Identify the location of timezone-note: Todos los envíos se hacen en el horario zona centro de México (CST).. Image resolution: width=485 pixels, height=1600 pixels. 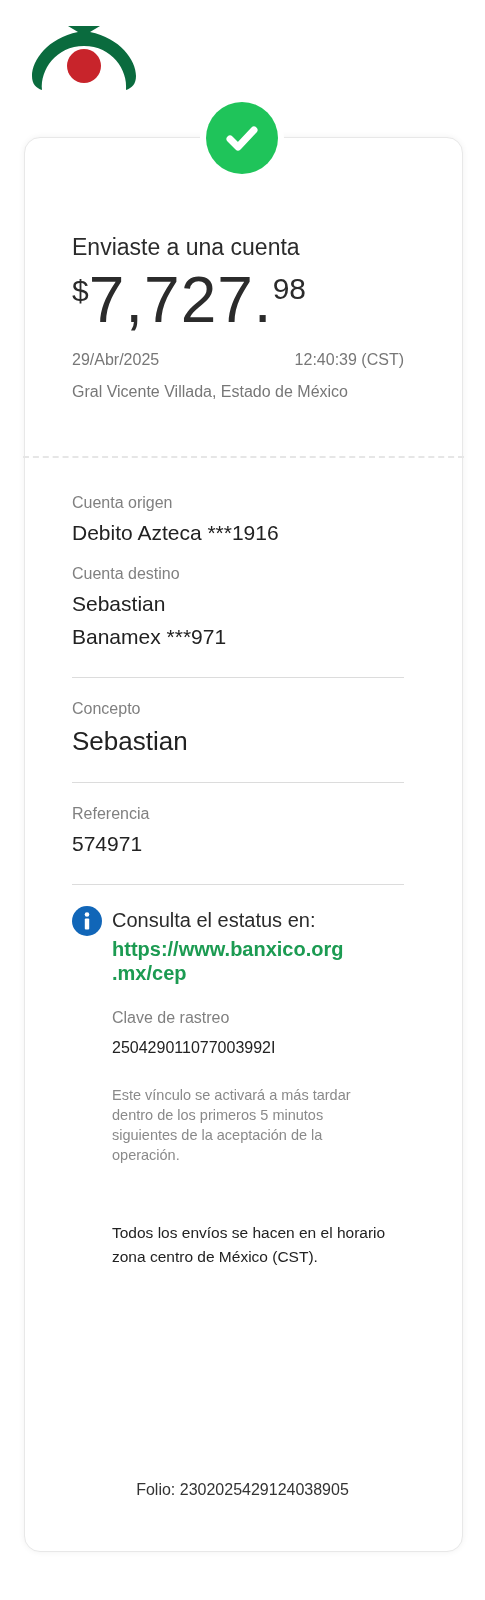
(249, 1245).